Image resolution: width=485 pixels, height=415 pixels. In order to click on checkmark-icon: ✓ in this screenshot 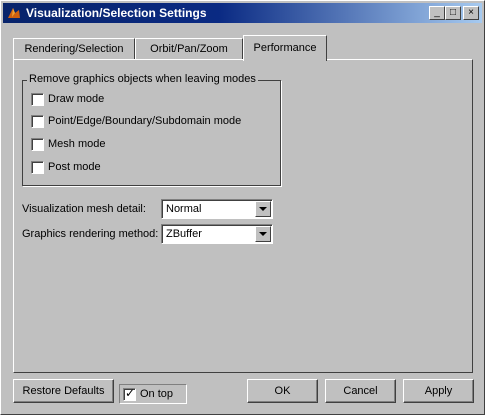, I will do `click(130, 393)`.